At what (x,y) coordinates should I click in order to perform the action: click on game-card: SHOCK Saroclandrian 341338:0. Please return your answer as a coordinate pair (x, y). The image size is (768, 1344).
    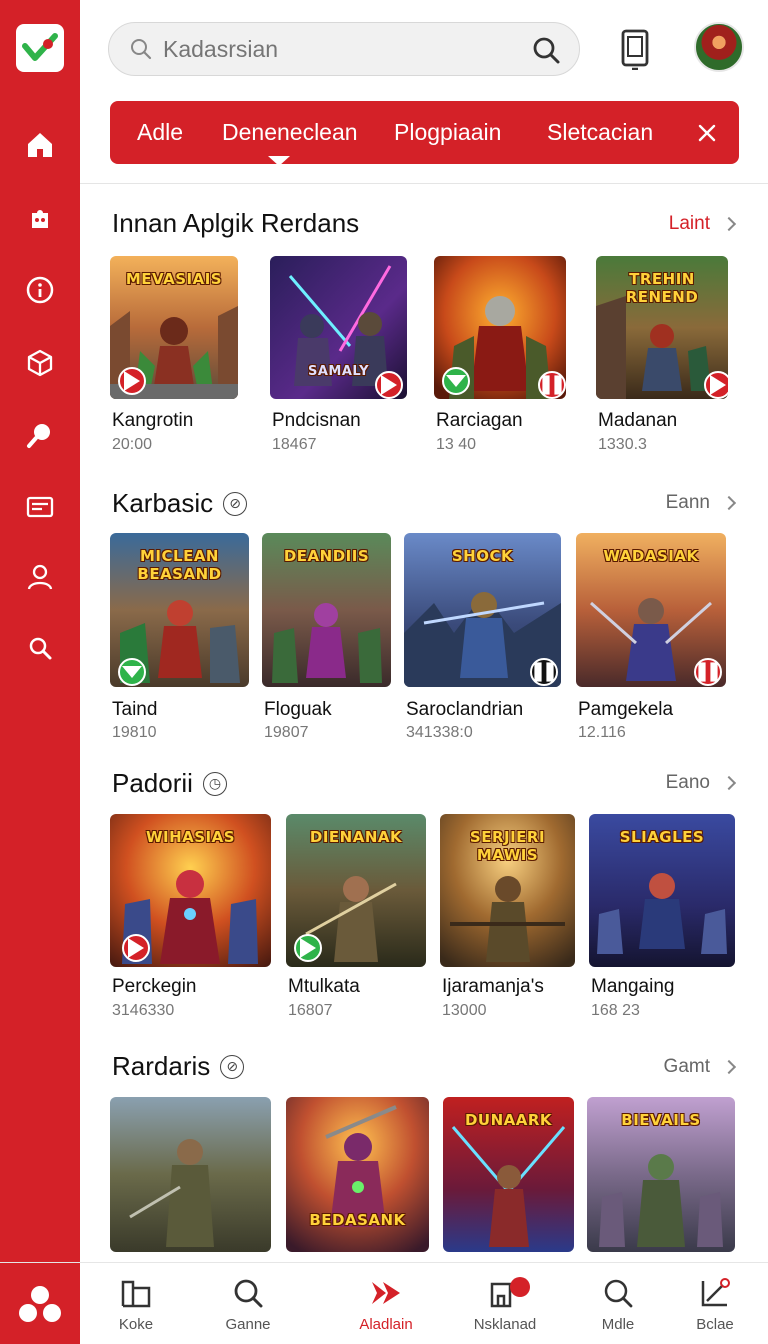
    Looking at the image, I should click on (482, 637).